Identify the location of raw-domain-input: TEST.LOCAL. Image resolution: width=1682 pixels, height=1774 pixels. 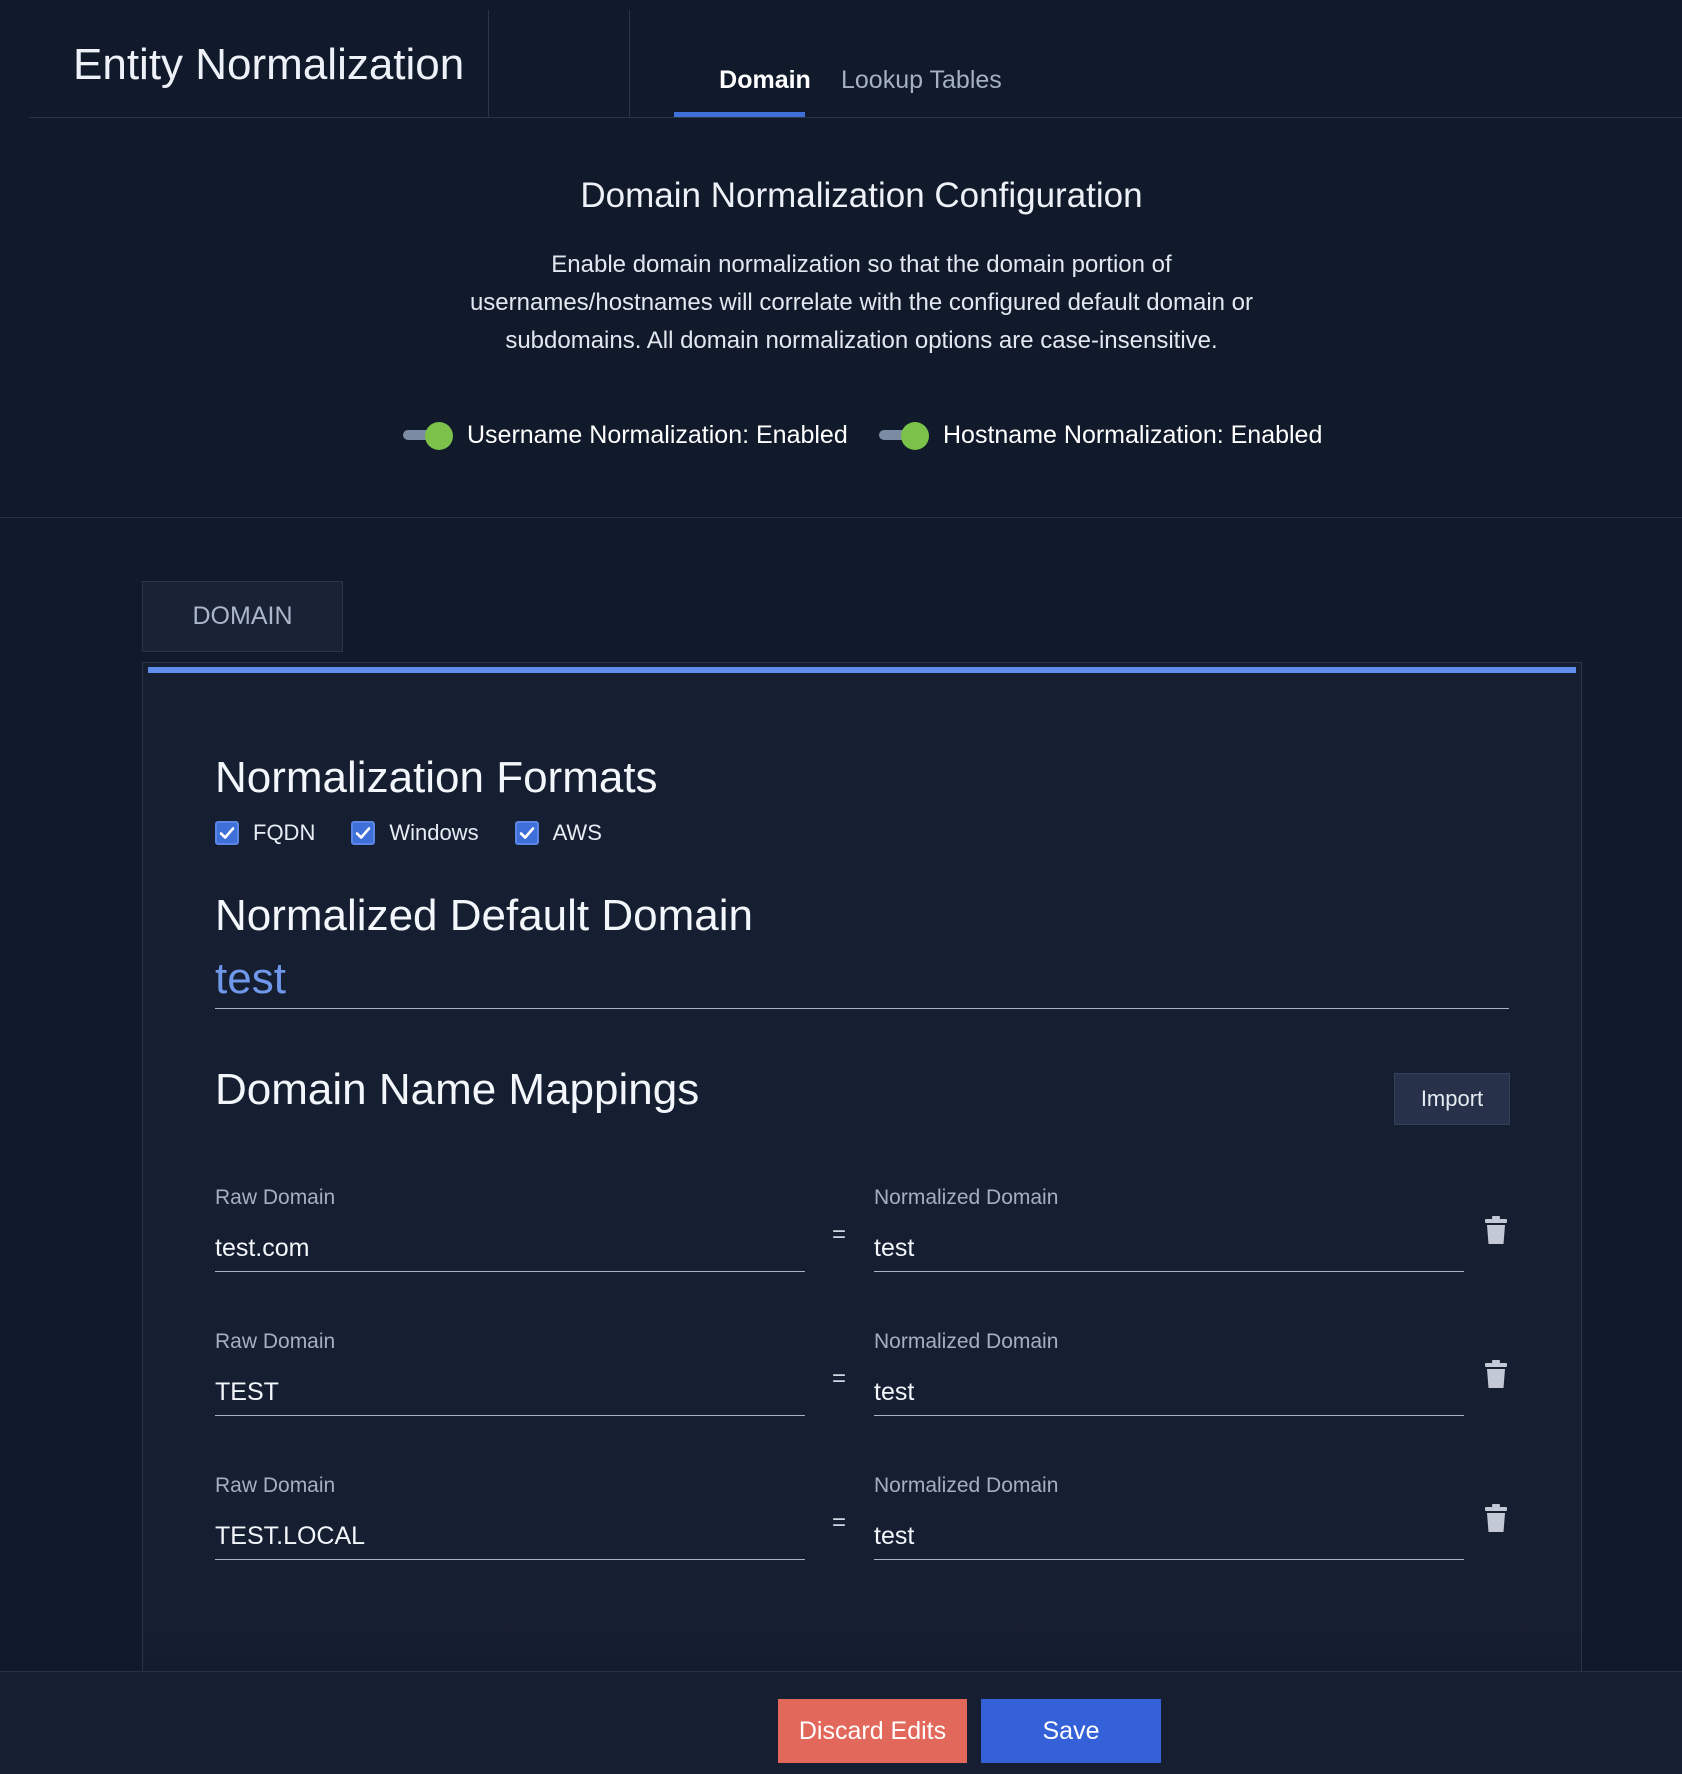
(510, 1537).